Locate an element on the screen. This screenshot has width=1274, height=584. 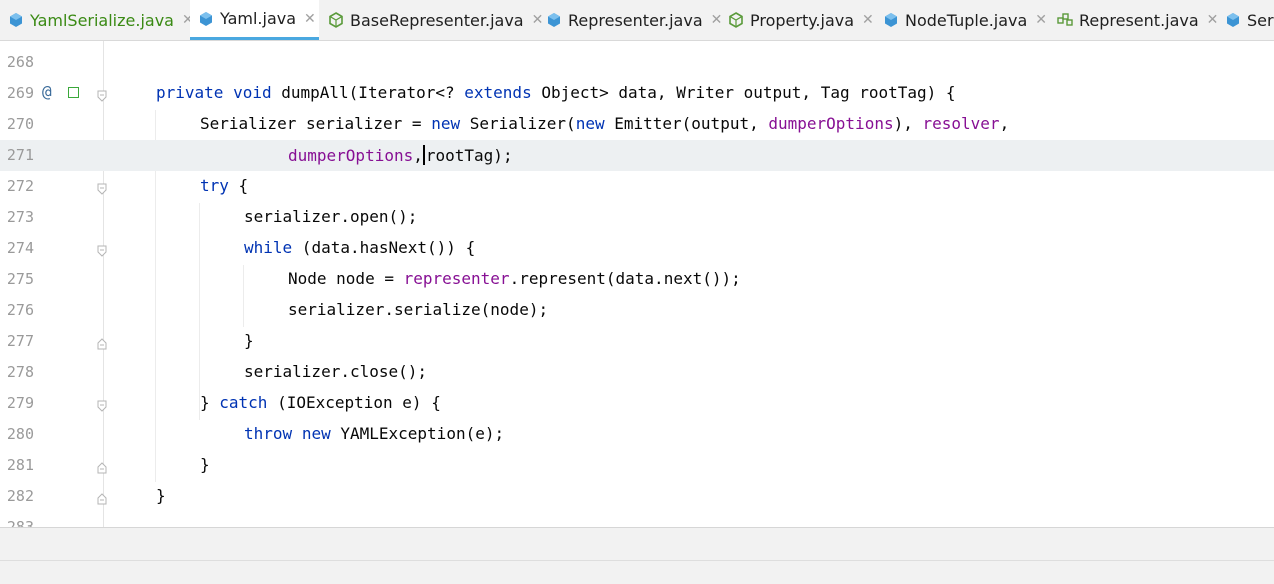
tab-property: Property.java ✕ is located at coordinates (797, 20).